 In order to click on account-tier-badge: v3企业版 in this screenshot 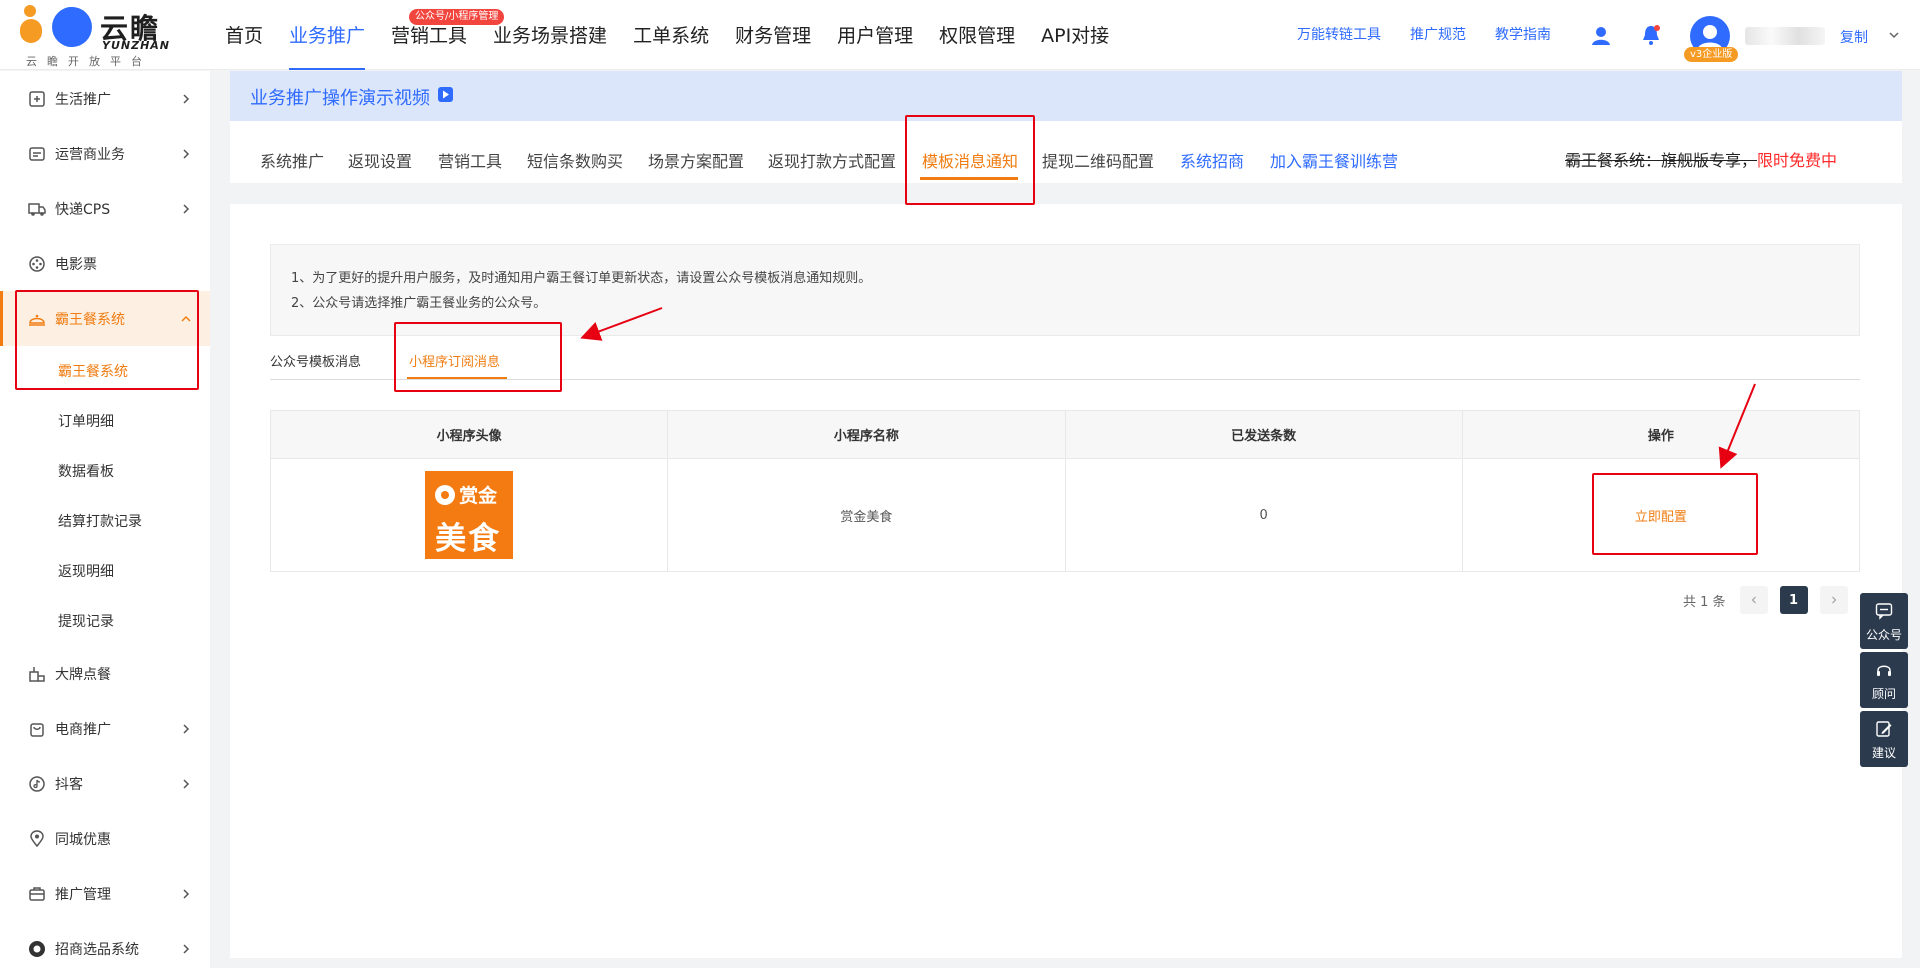, I will do `click(1711, 54)`.